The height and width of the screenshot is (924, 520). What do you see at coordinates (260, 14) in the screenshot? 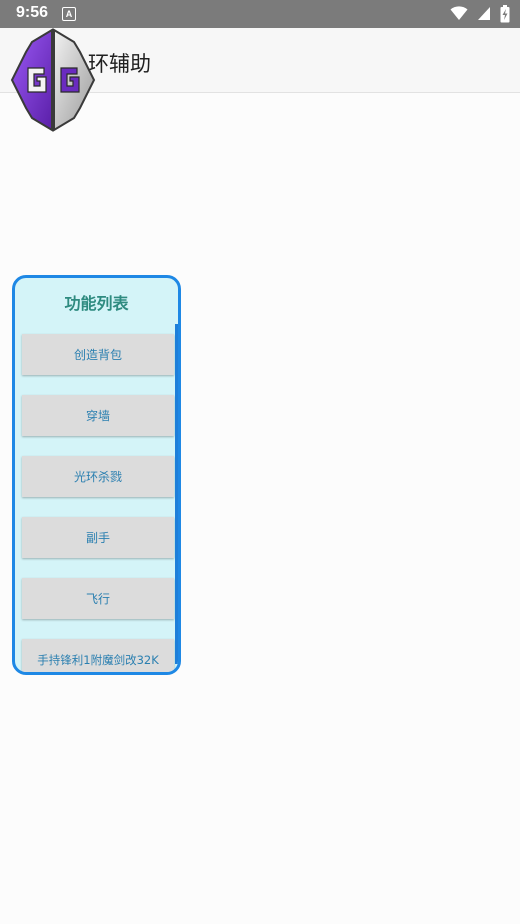
I see `status-bar: 9:56 A` at bounding box center [260, 14].